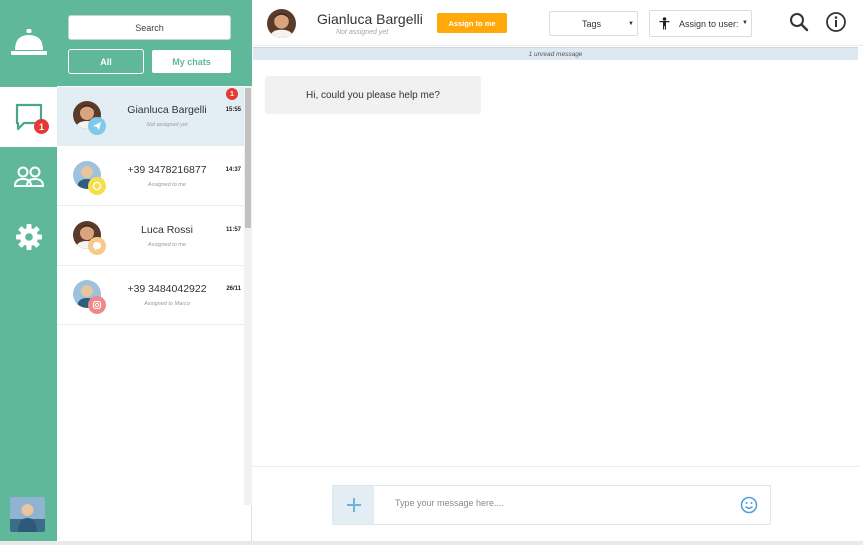 The width and height of the screenshot is (863, 545). I want to click on message-bubble: Hi, could you please help me?, so click(373, 95).